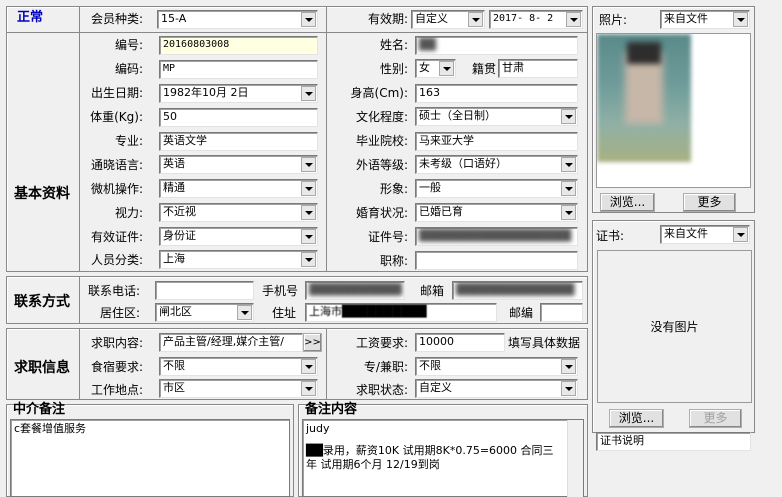  I want to click on major-field: 英语文学, so click(238, 141).